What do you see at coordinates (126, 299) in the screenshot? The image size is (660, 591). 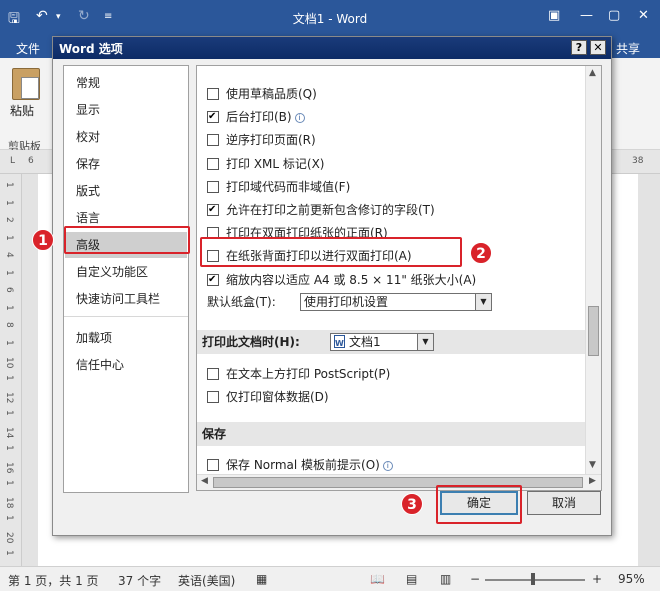 I see `nav-item: 快速访问工具栏` at bounding box center [126, 299].